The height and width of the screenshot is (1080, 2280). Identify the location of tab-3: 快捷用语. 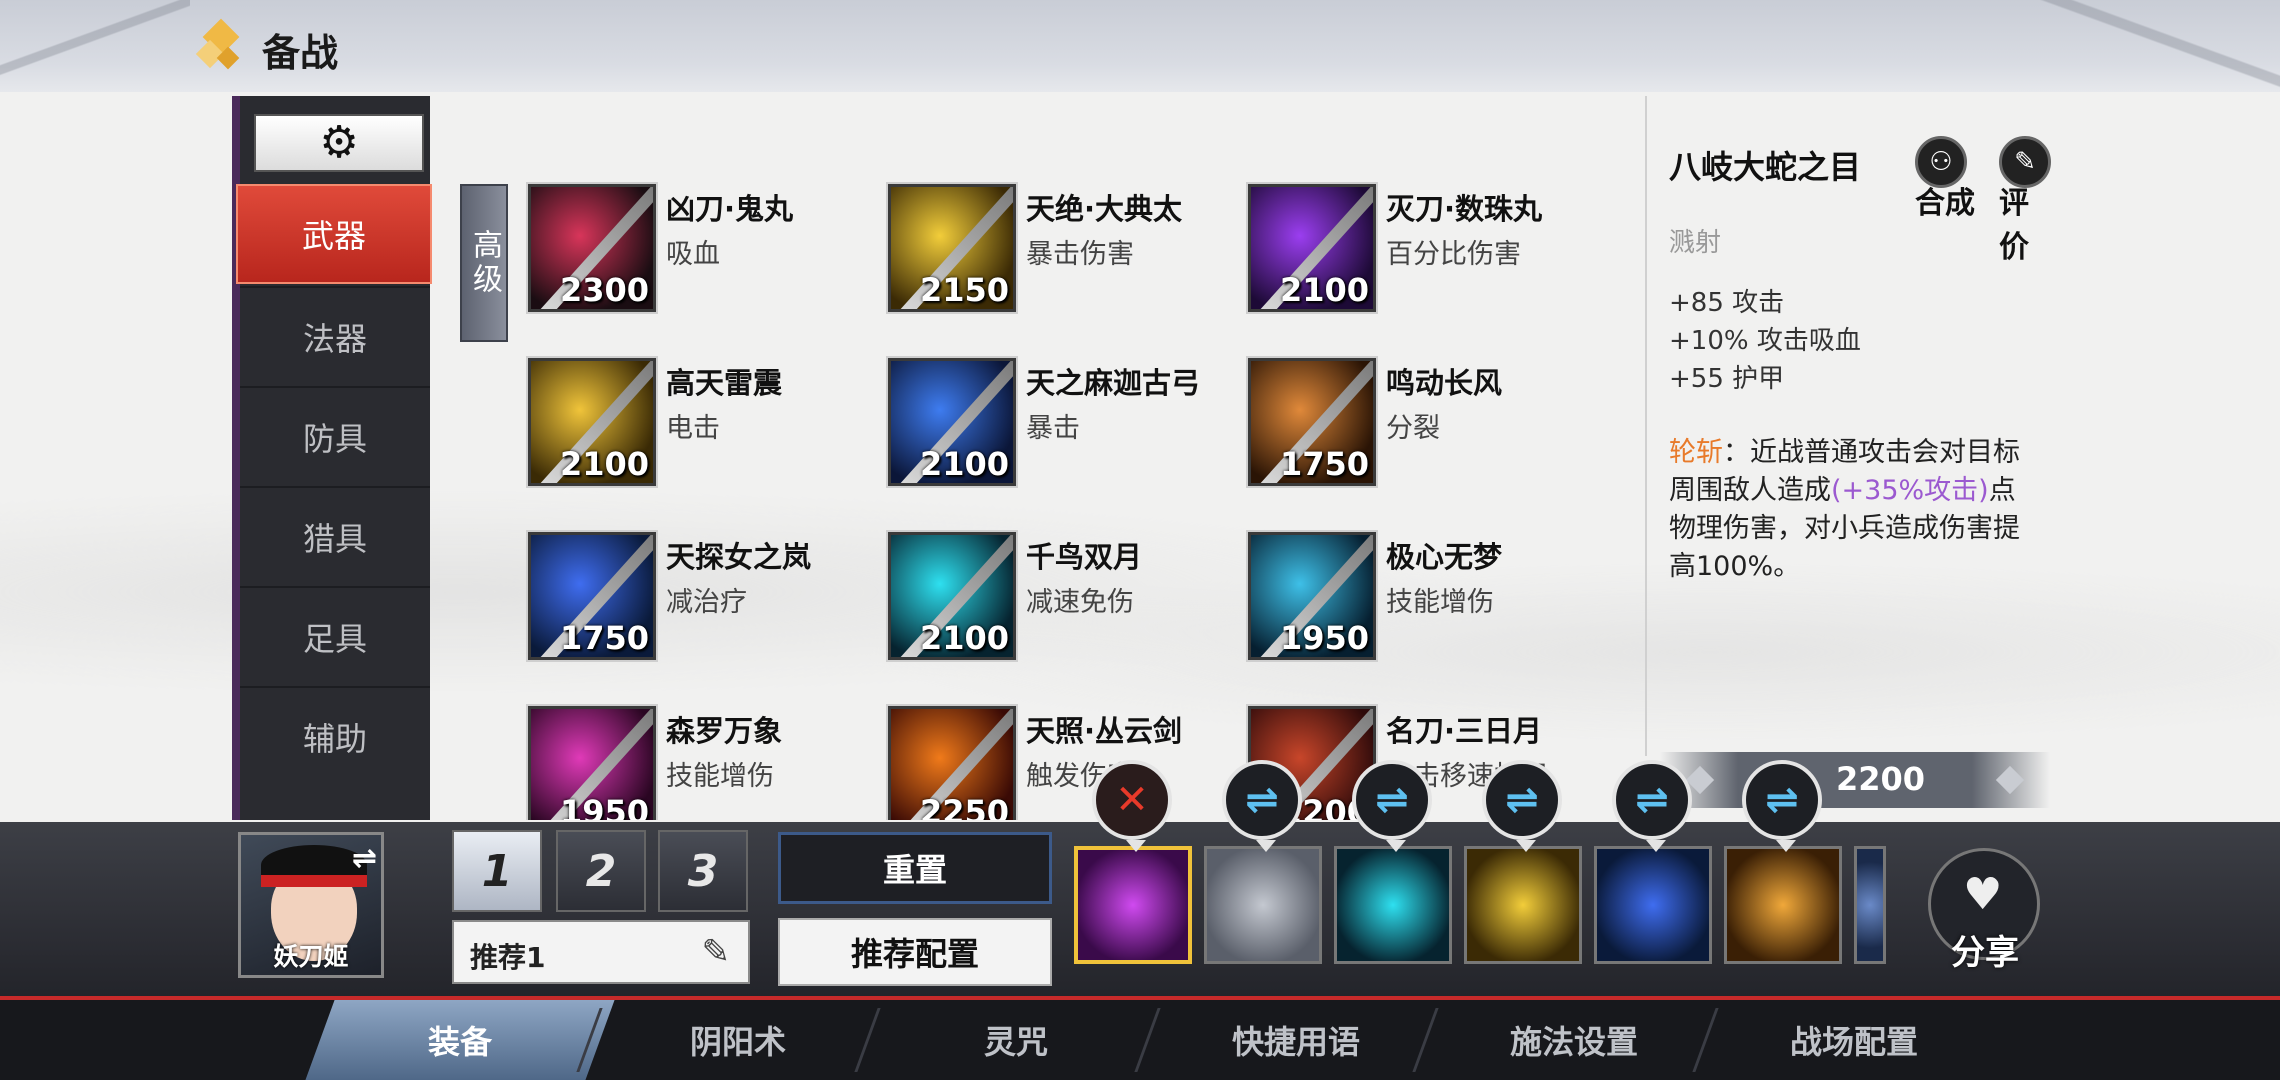
(1295, 1040).